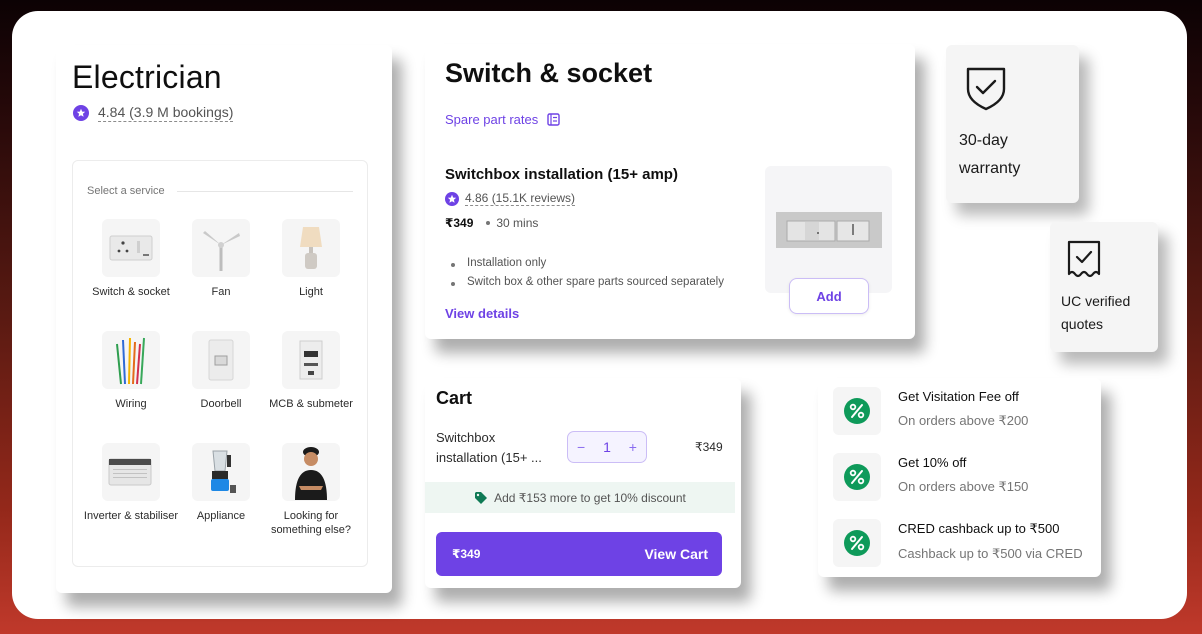  I want to click on appliance-icon, so click(221, 472).